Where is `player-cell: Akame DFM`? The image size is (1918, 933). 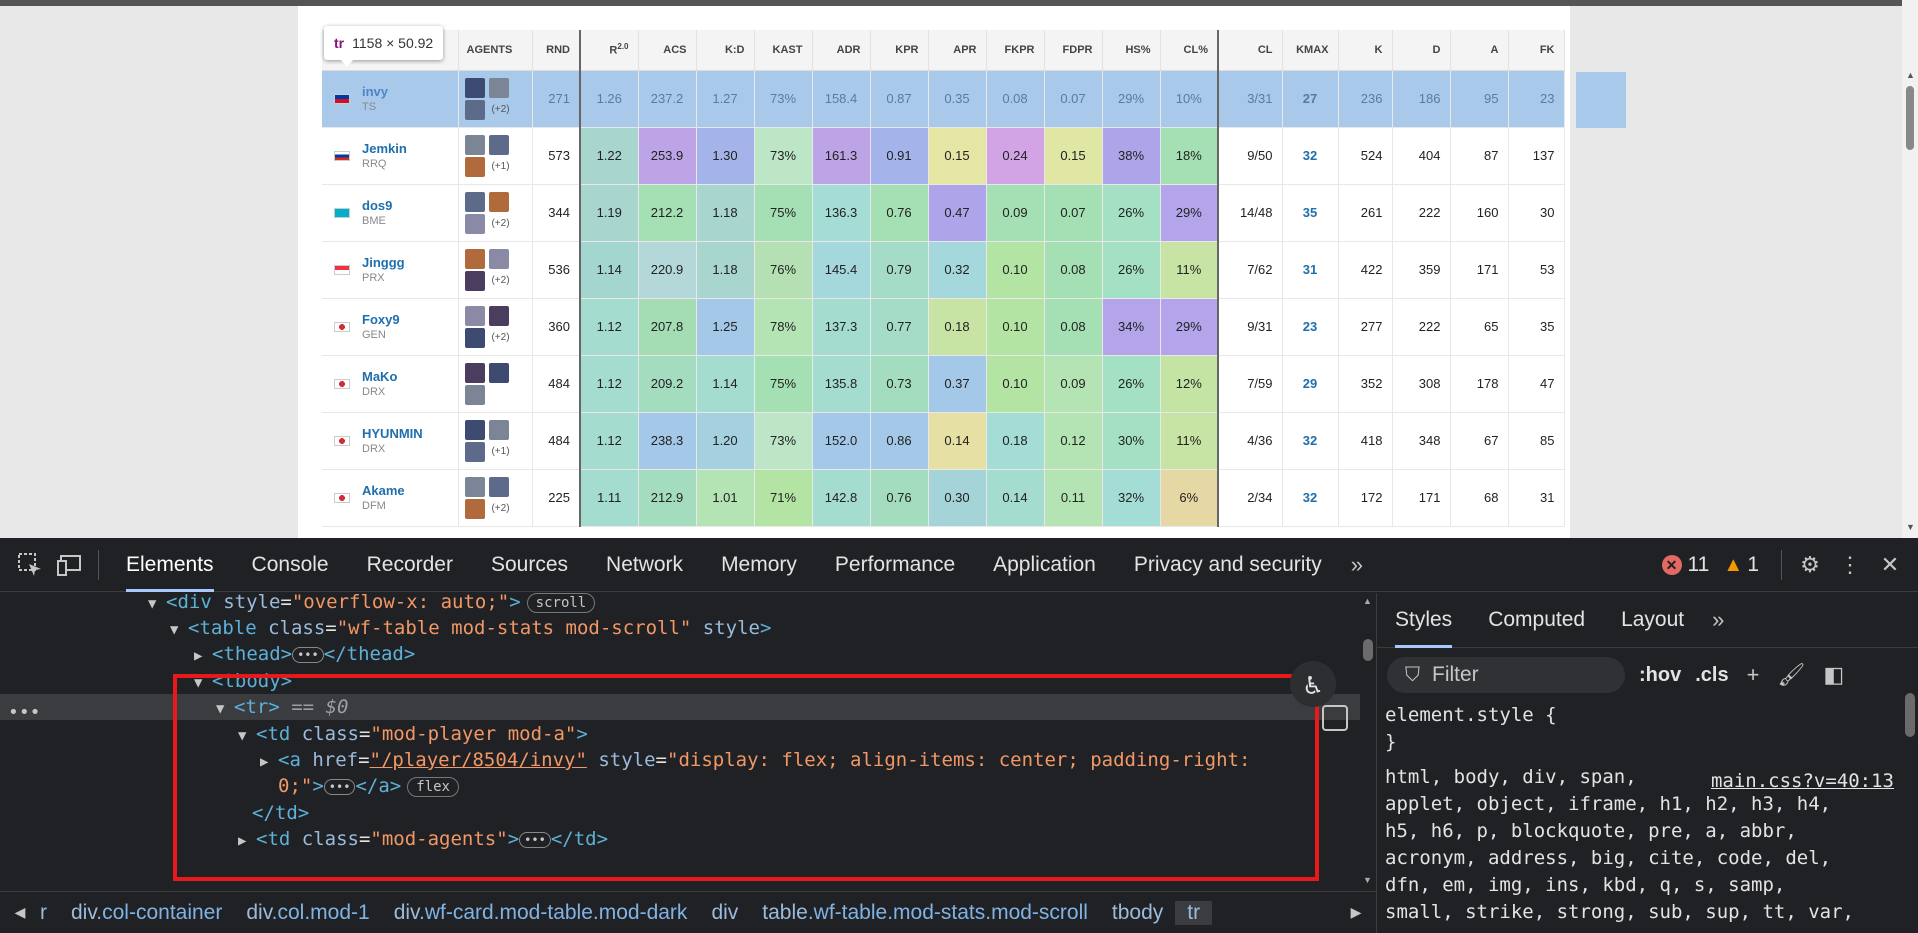
player-cell: Akame DFM is located at coordinates (390, 498).